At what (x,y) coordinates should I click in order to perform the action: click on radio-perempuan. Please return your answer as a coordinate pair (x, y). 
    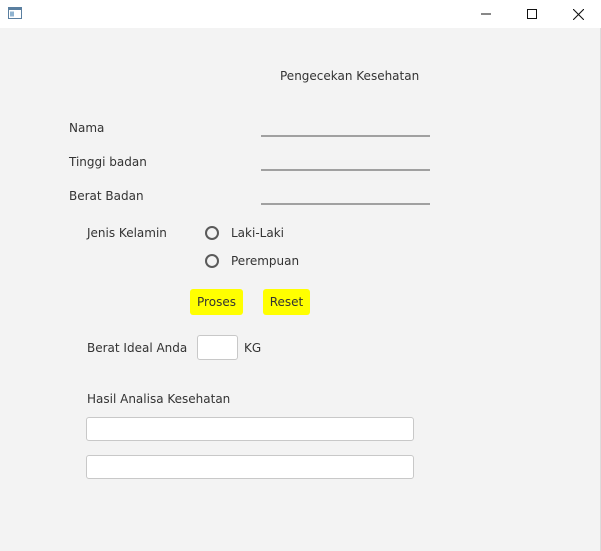
    Looking at the image, I should click on (212, 261).